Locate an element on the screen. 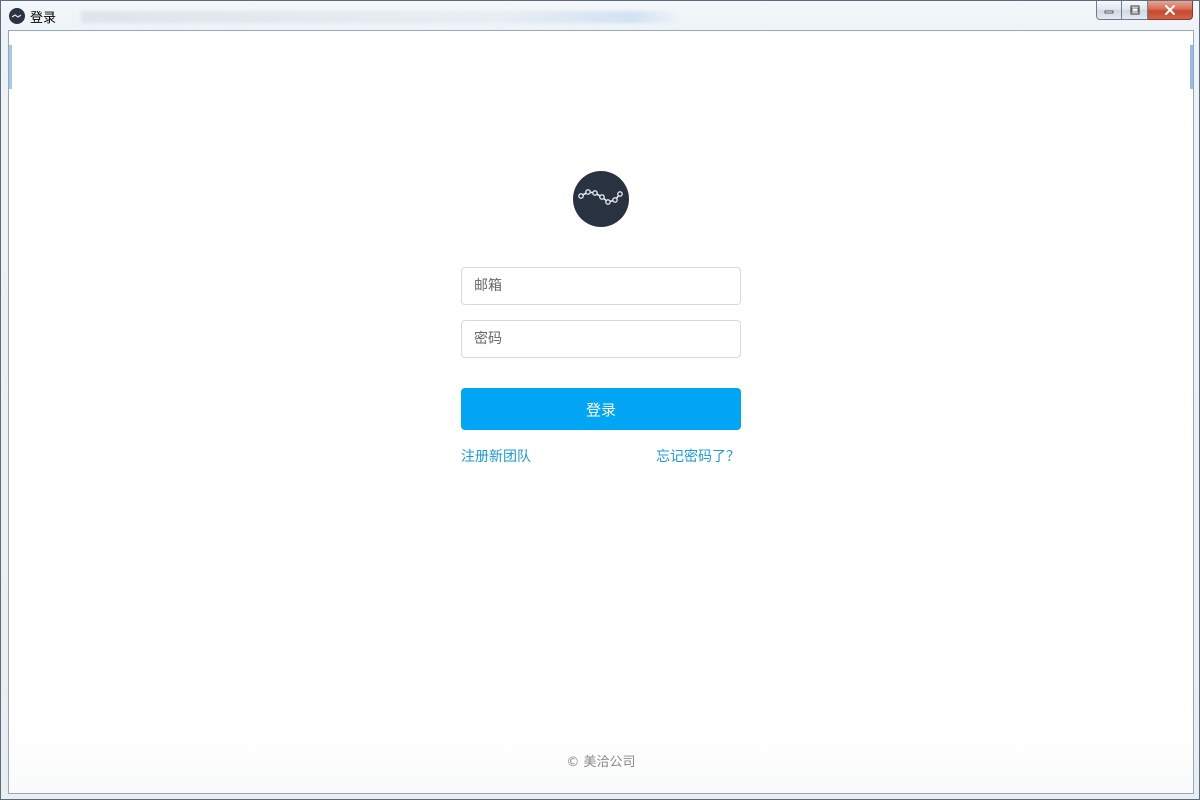 This screenshot has width=1200, height=800. restore-icon is located at coordinates (1134, 10).